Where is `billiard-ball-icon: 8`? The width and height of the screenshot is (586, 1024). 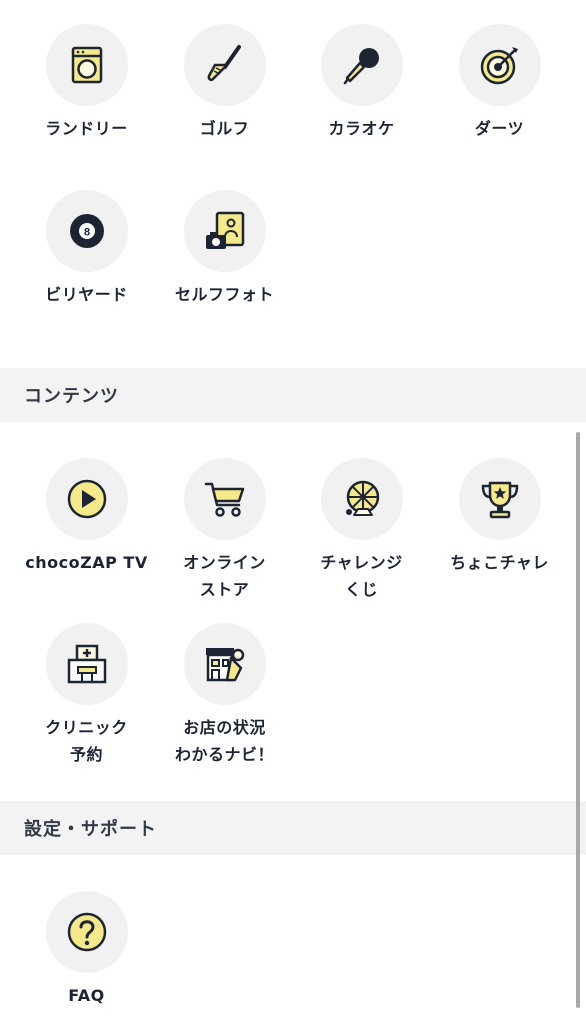 billiard-ball-icon: 8 is located at coordinates (86, 231).